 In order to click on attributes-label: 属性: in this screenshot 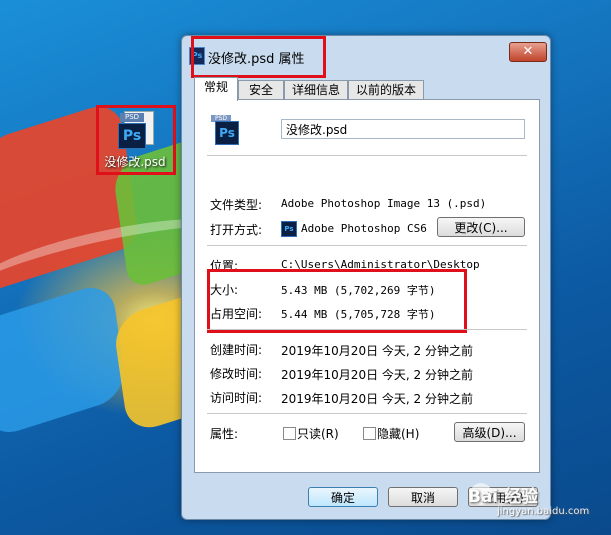, I will do `click(224, 434)`.